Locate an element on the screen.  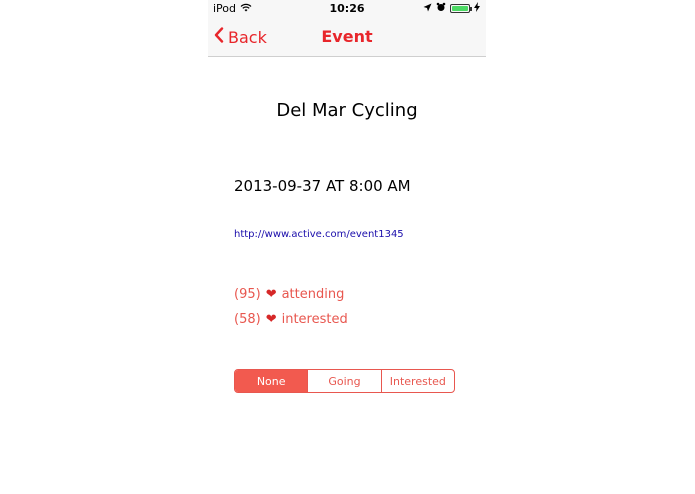
event-title: Del Mar Cycling is located at coordinates (347, 110).